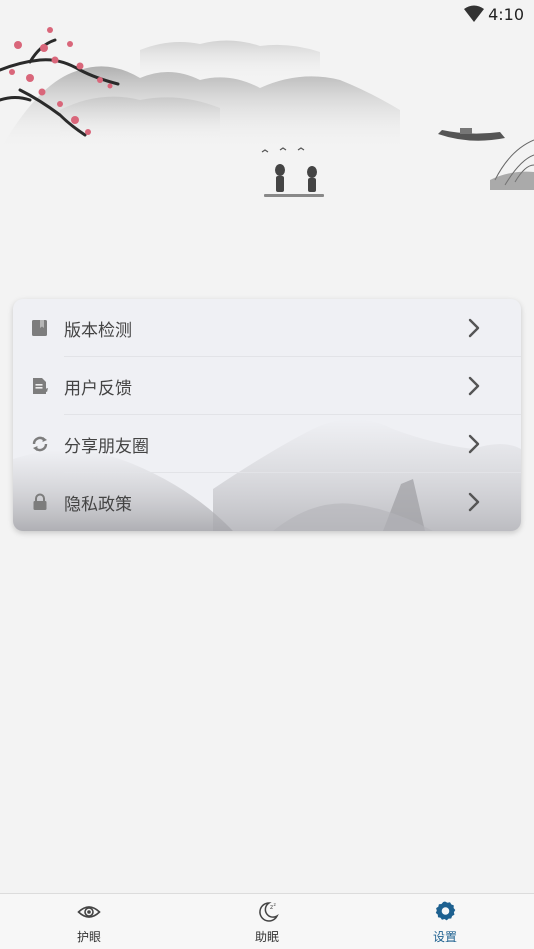 The height and width of the screenshot is (949, 534). What do you see at coordinates (269, 912) in the screenshot?
I see `moon-icon: z z` at bounding box center [269, 912].